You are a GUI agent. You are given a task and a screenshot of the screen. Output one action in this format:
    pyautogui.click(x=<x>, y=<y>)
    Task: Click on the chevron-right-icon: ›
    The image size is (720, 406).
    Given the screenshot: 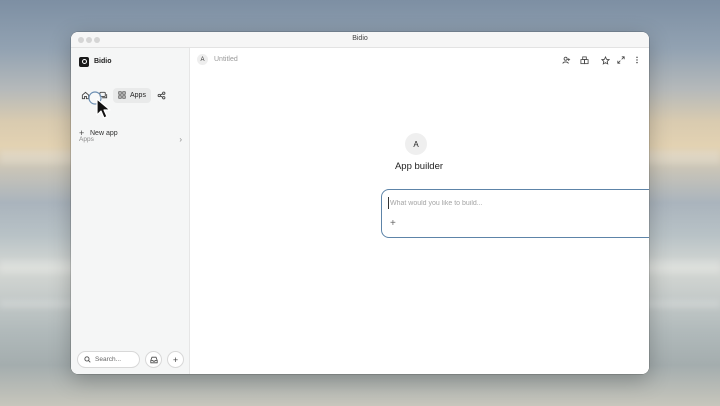 What is the action you would take?
    pyautogui.click(x=180, y=139)
    